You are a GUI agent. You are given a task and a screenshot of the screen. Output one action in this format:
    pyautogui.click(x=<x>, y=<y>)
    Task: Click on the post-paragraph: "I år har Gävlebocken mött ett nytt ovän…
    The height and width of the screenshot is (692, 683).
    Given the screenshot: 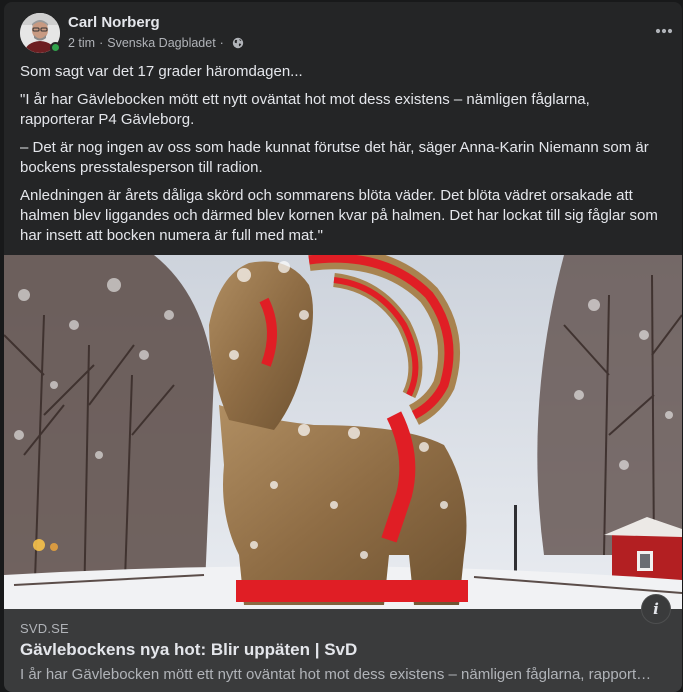 What is the action you would take?
    pyautogui.click(x=305, y=109)
    